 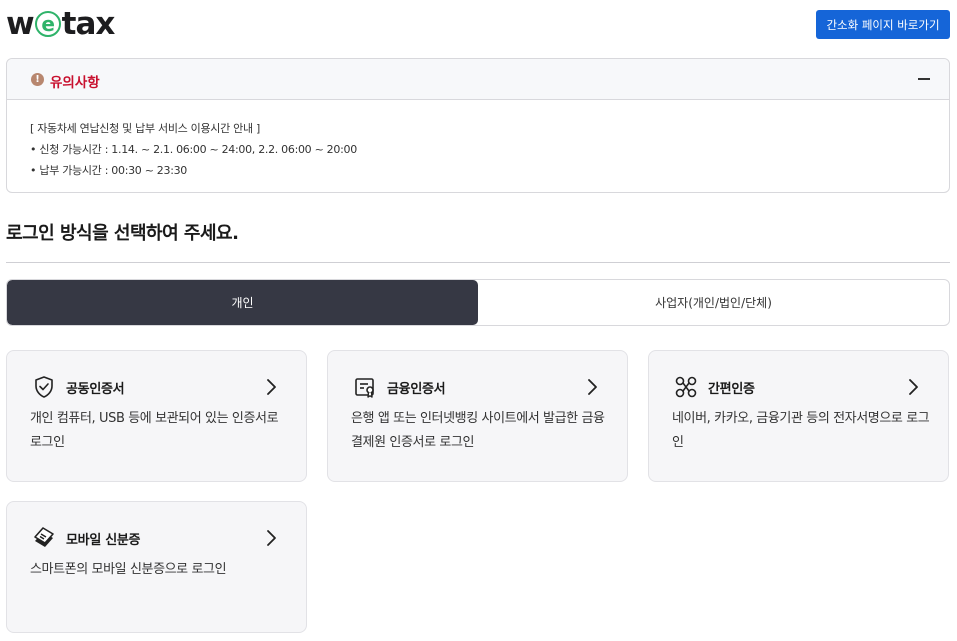 What do you see at coordinates (75, 83) in the screenshot?
I see `notice-title: 유의사항` at bounding box center [75, 83].